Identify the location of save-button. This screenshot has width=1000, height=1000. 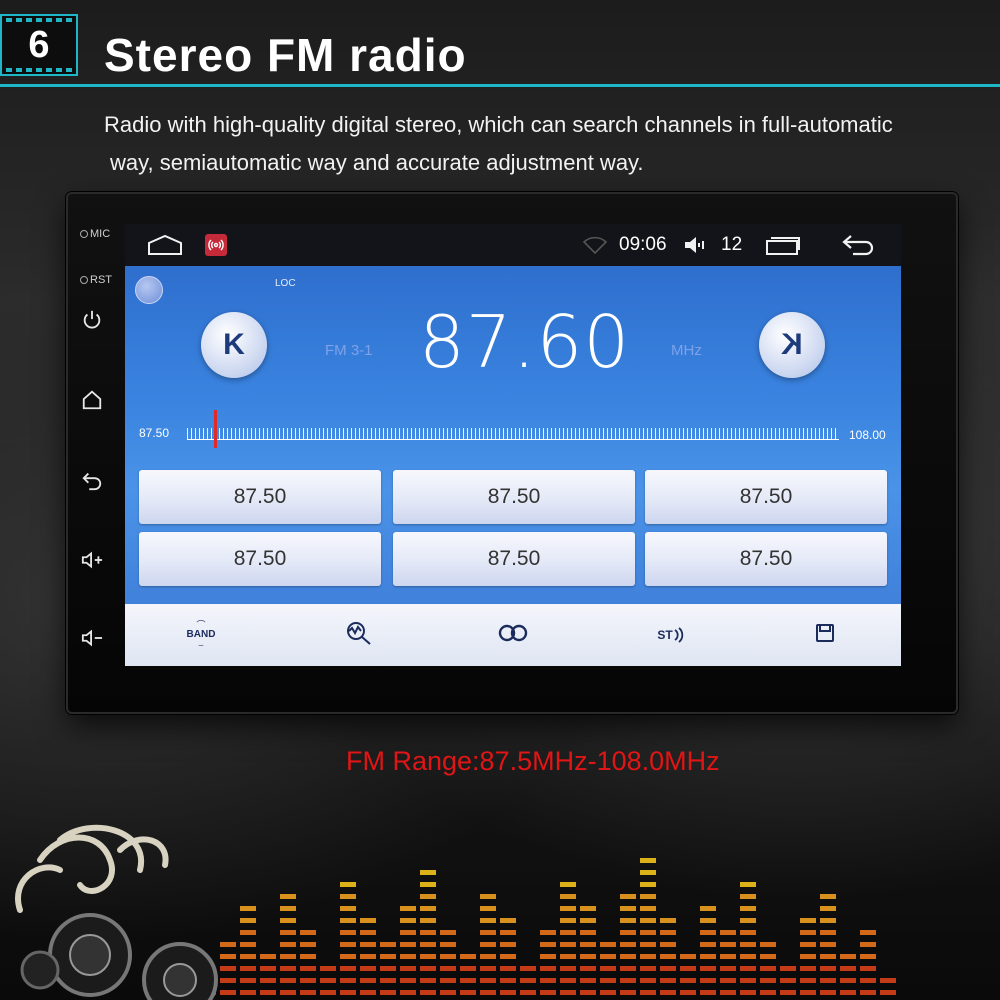
(825, 635).